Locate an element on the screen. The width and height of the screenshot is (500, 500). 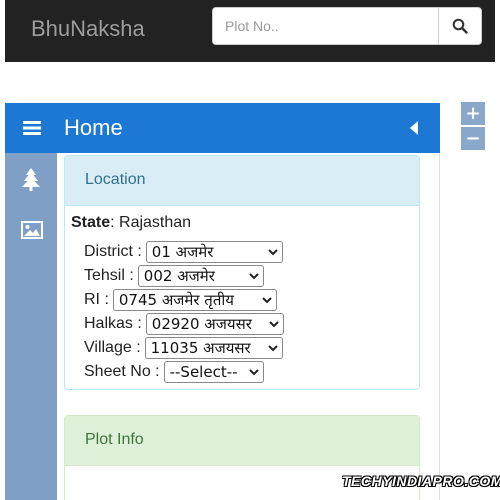
tree-icon is located at coordinates (31, 179).